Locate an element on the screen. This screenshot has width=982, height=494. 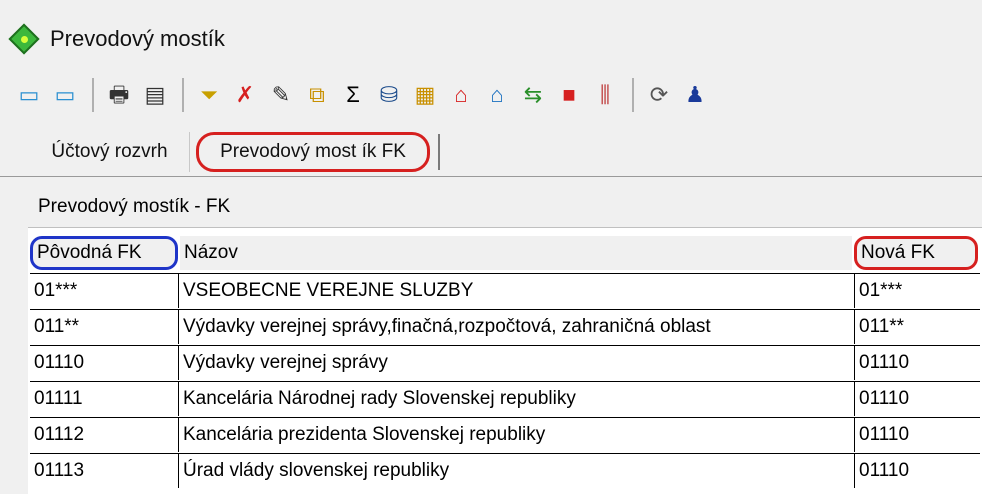
window-title: Prevodový mostík is located at coordinates (137, 38).